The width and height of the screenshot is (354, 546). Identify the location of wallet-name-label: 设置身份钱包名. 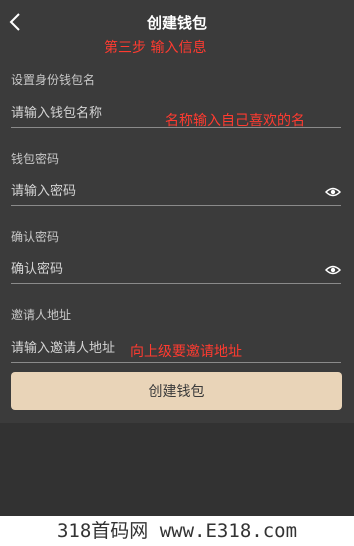
(53, 80).